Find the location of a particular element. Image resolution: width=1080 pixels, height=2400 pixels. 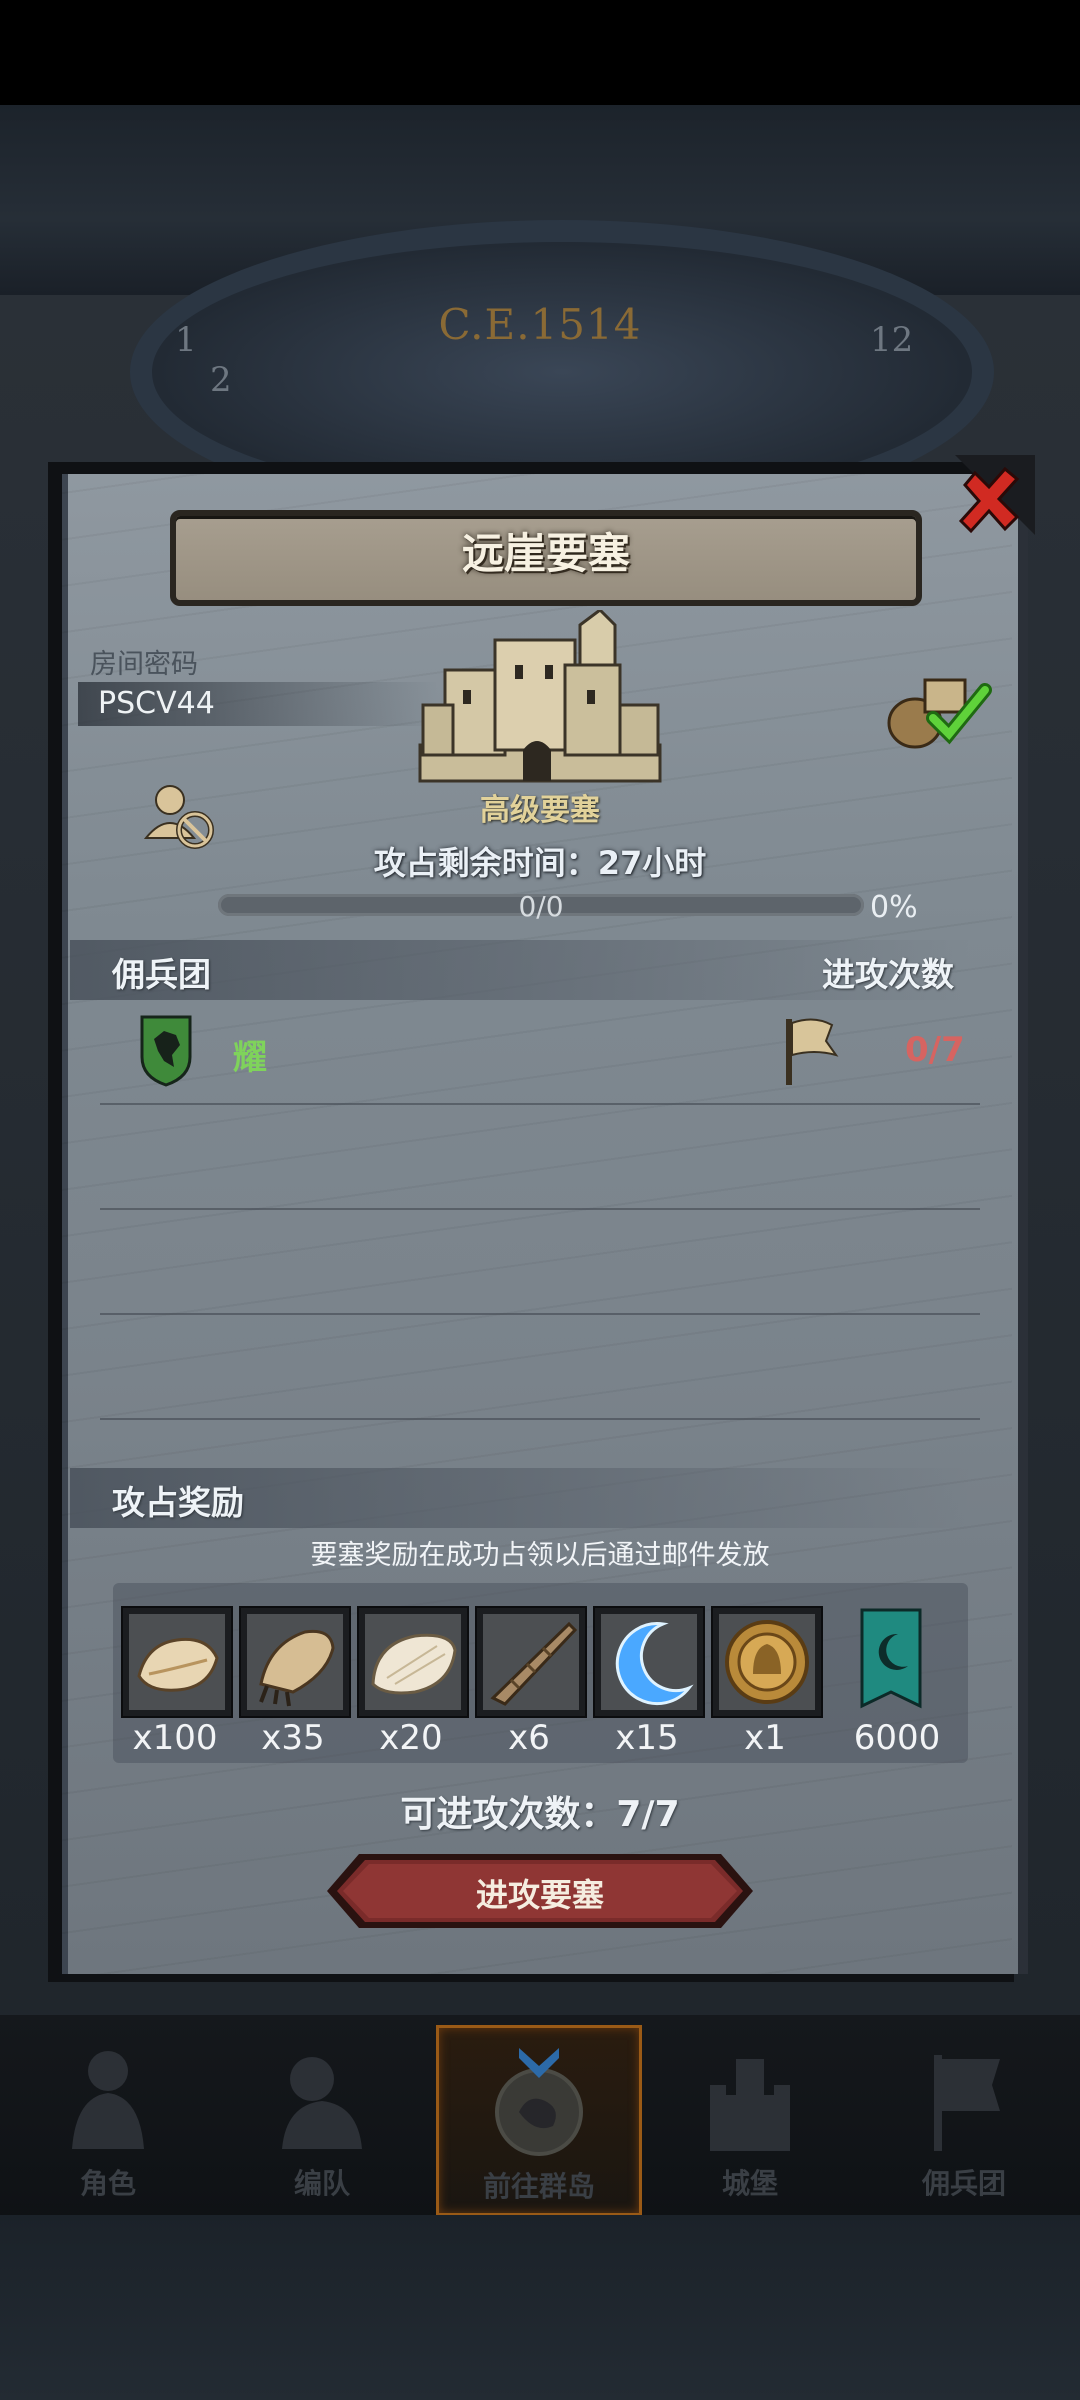

reward-qty: x100 is located at coordinates (175, 1738).